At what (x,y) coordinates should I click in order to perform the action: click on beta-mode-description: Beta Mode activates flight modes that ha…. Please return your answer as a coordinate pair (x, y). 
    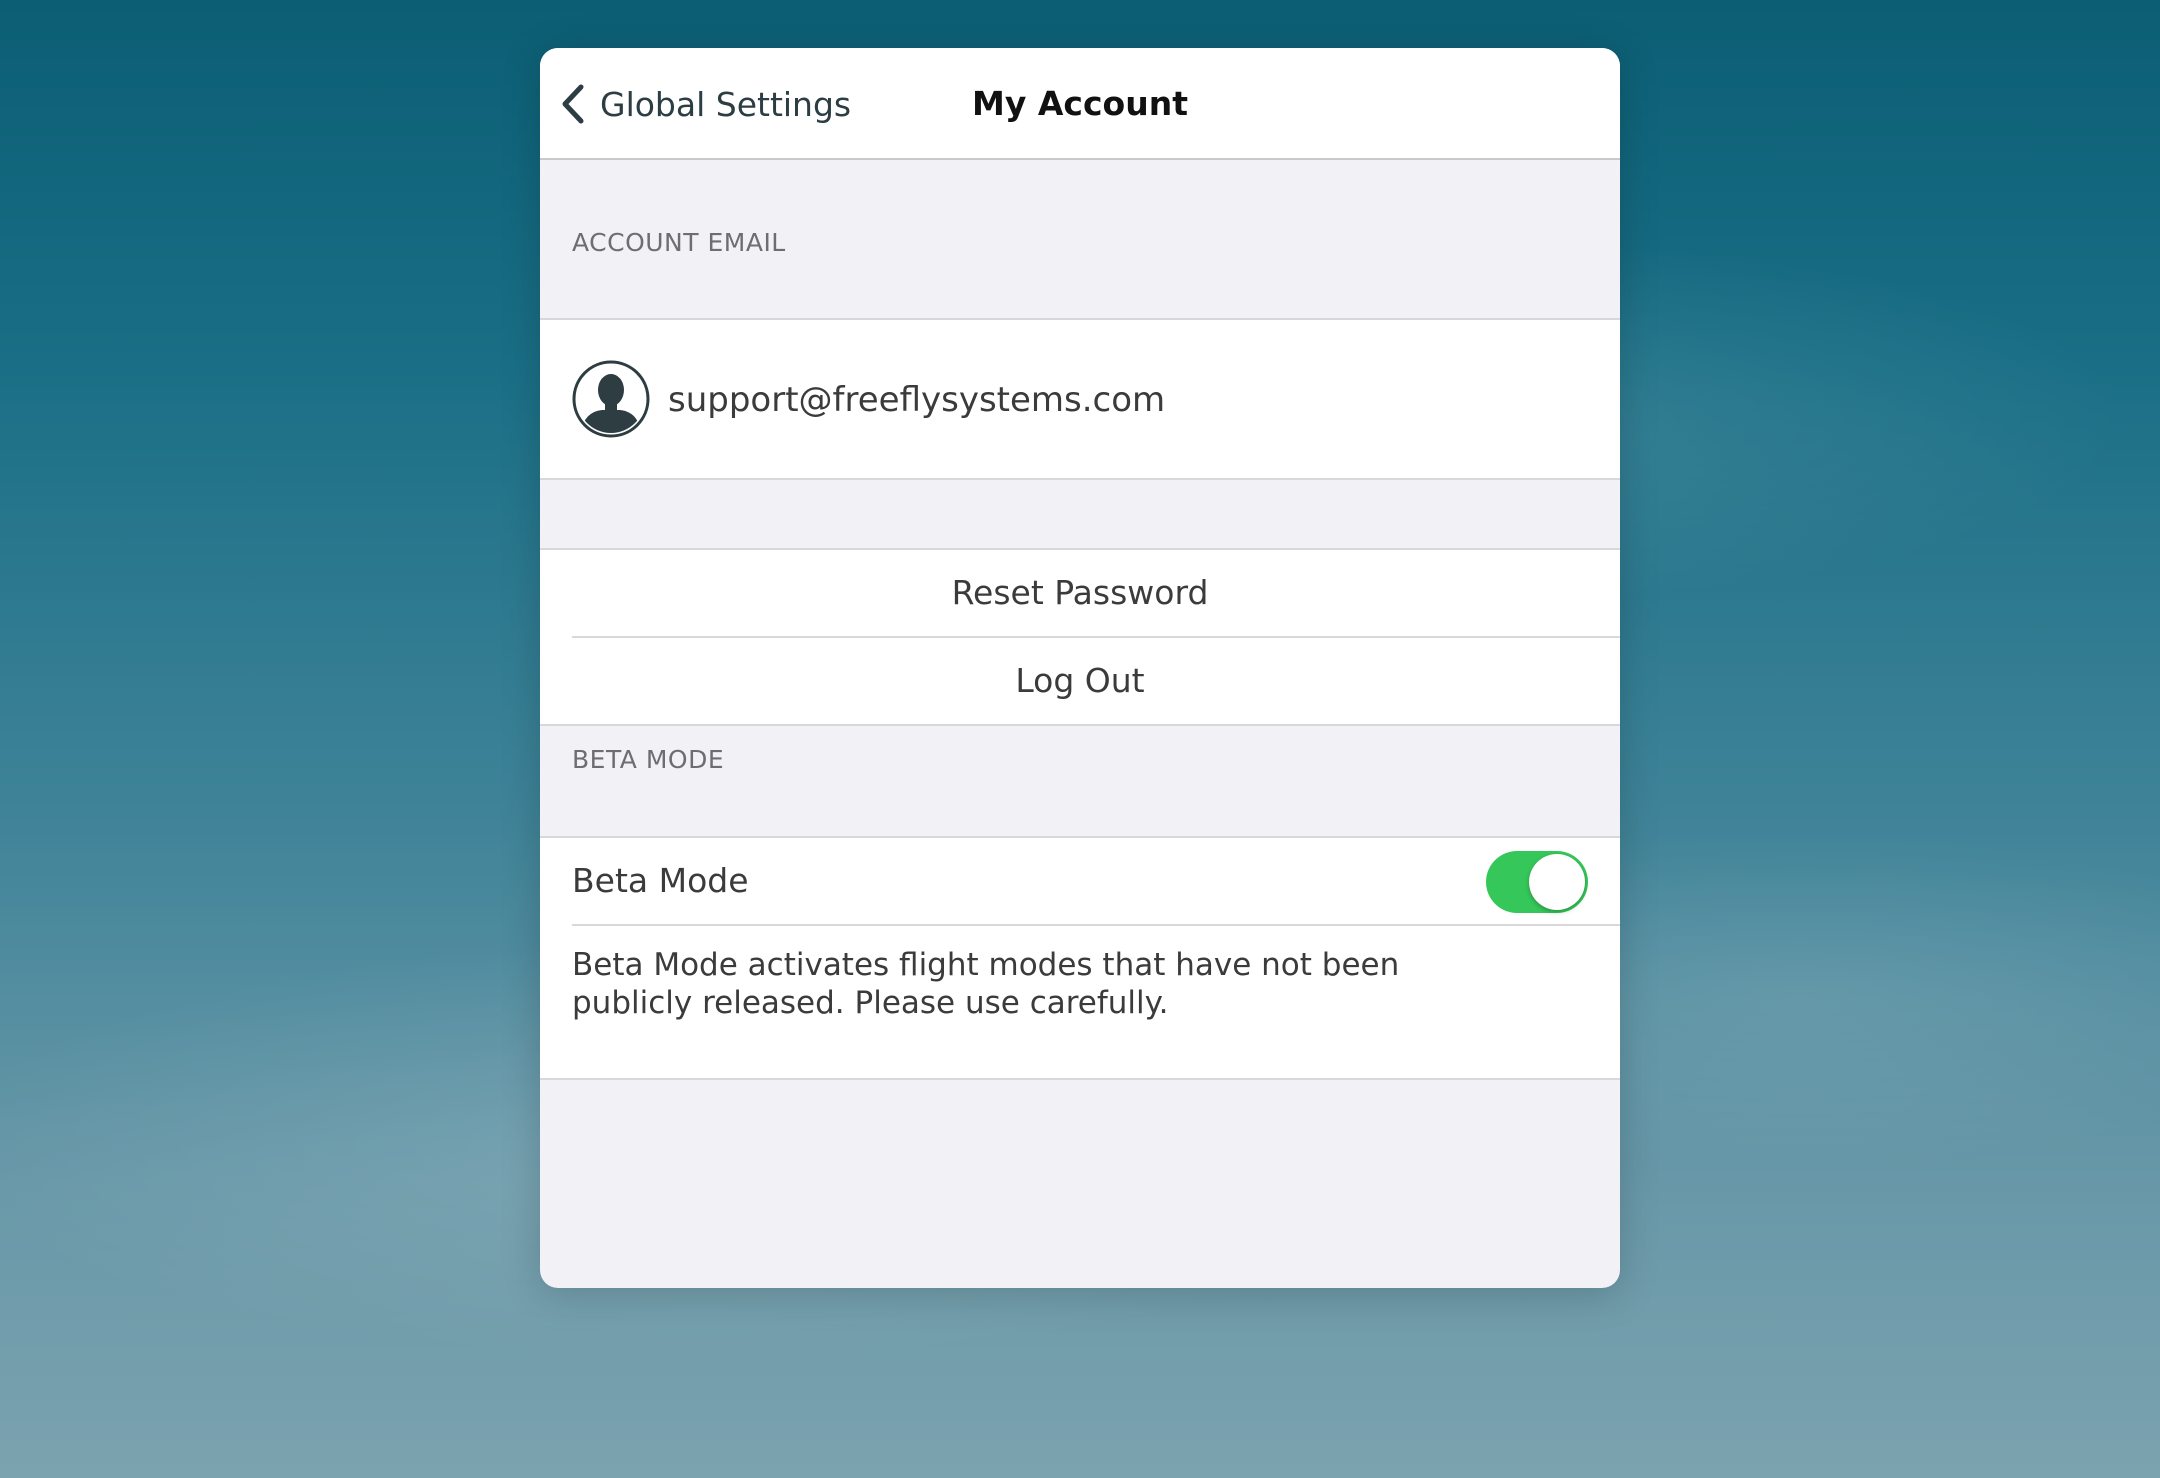
    Looking at the image, I should click on (986, 984).